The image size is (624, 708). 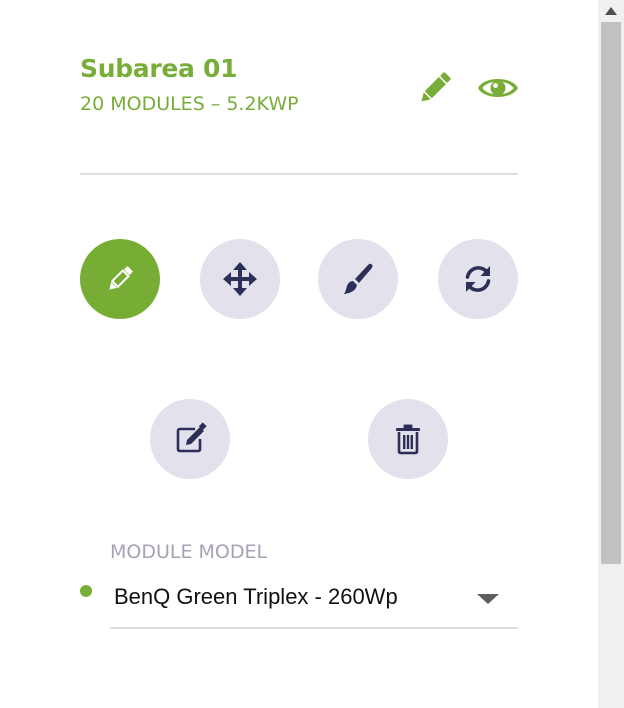 I want to click on edit-module-button, so click(x=190, y=439).